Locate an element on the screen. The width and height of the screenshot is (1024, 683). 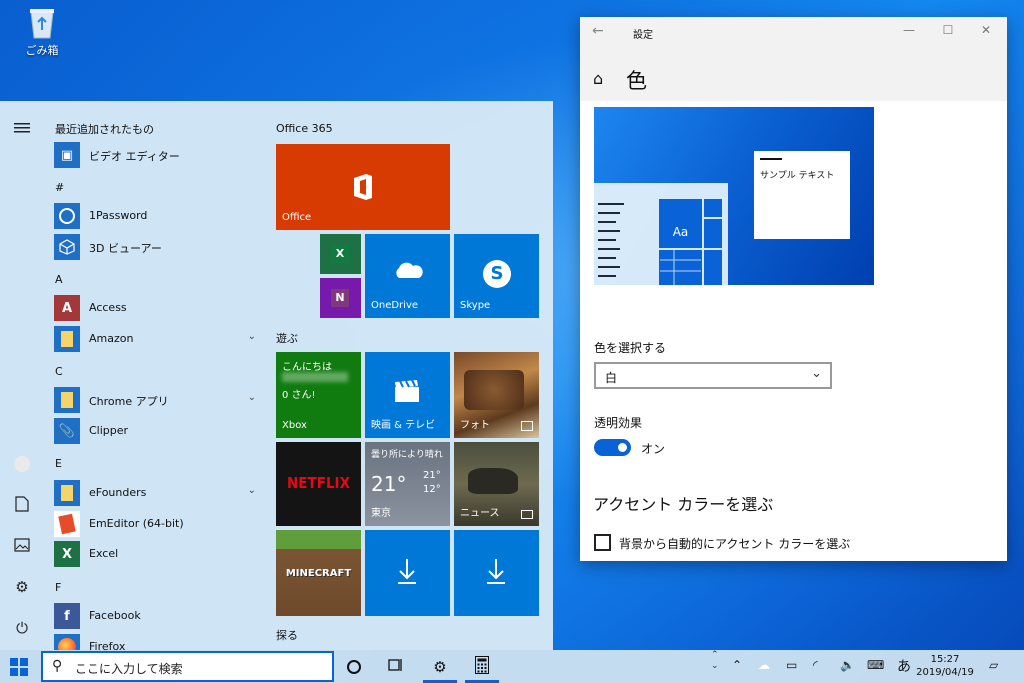
wifi-icon: ◜ is located at coordinates (815, 665).